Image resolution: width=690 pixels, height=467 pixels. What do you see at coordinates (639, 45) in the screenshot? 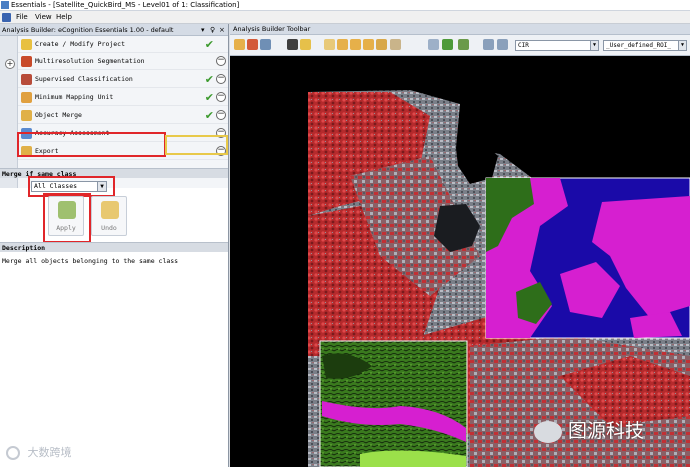
I see `roi-select-value: _User_defined_ROI_` at bounding box center [639, 45].